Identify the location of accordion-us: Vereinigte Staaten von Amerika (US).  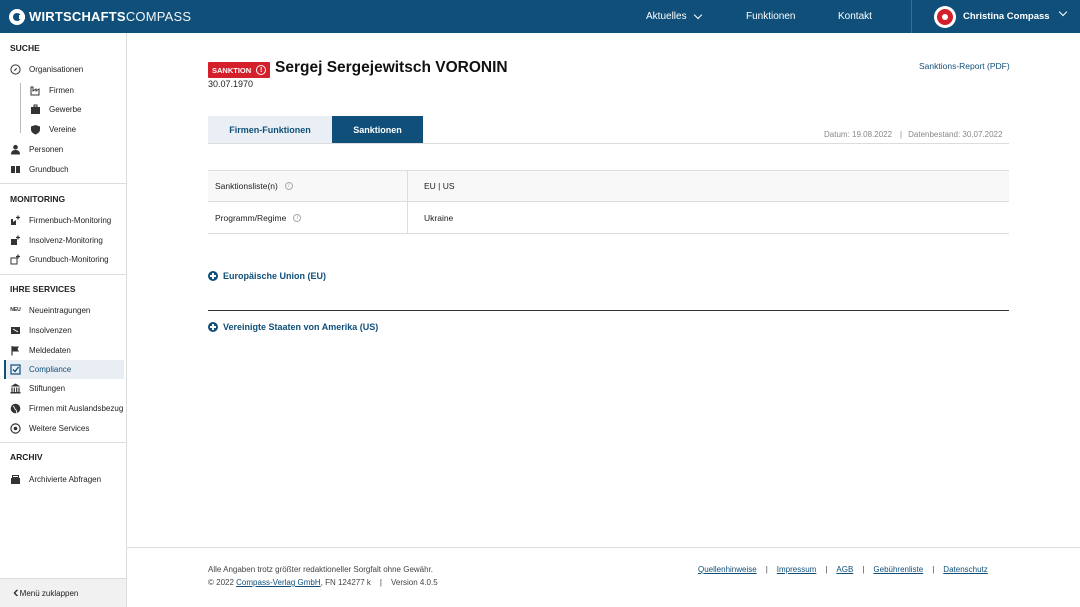
(293, 327).